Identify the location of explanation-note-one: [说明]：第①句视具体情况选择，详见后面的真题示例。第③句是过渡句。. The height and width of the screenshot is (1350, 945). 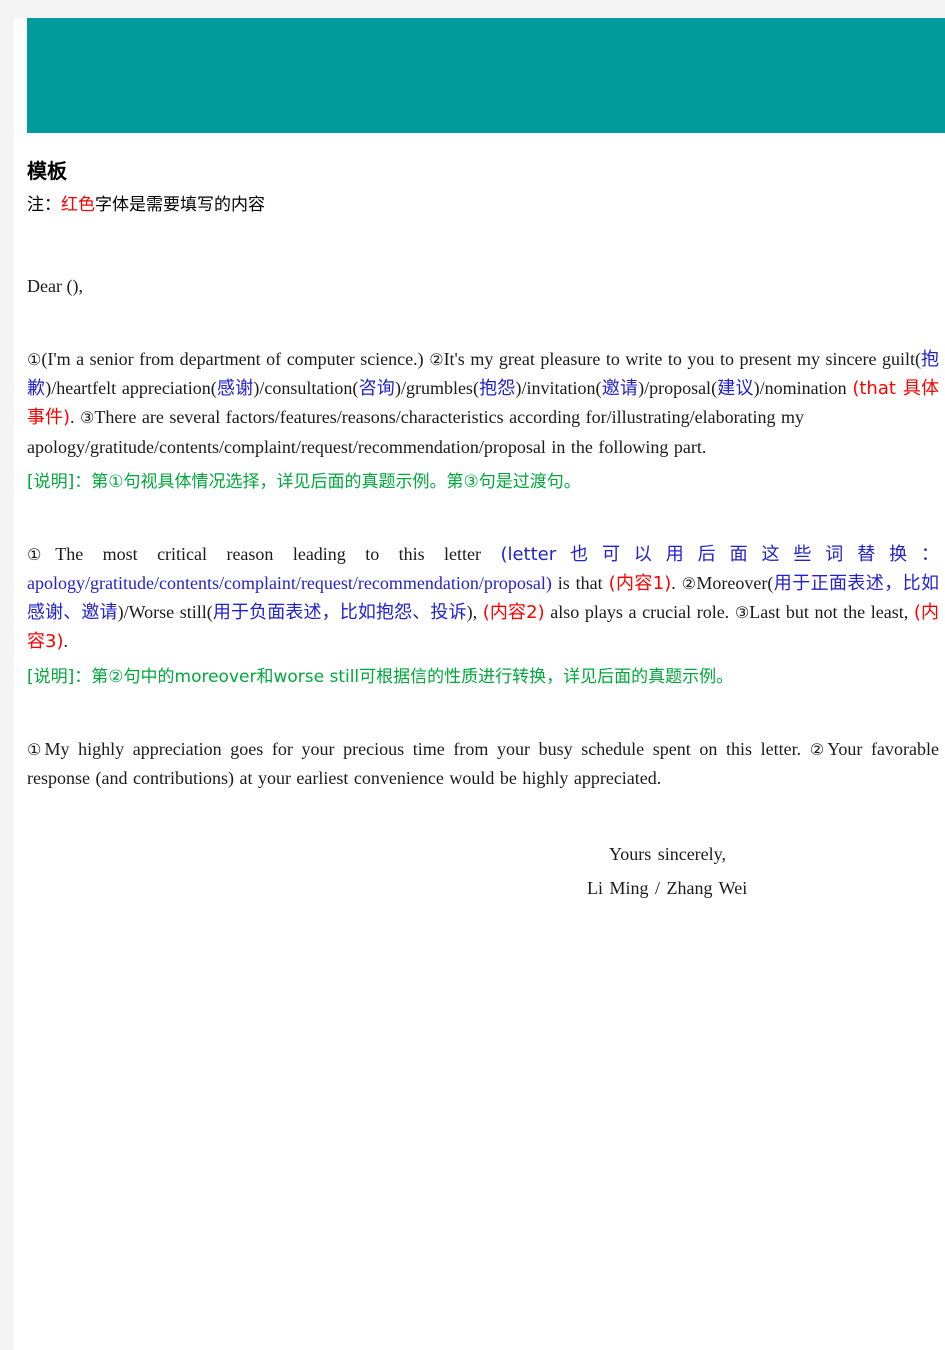
(483, 482).